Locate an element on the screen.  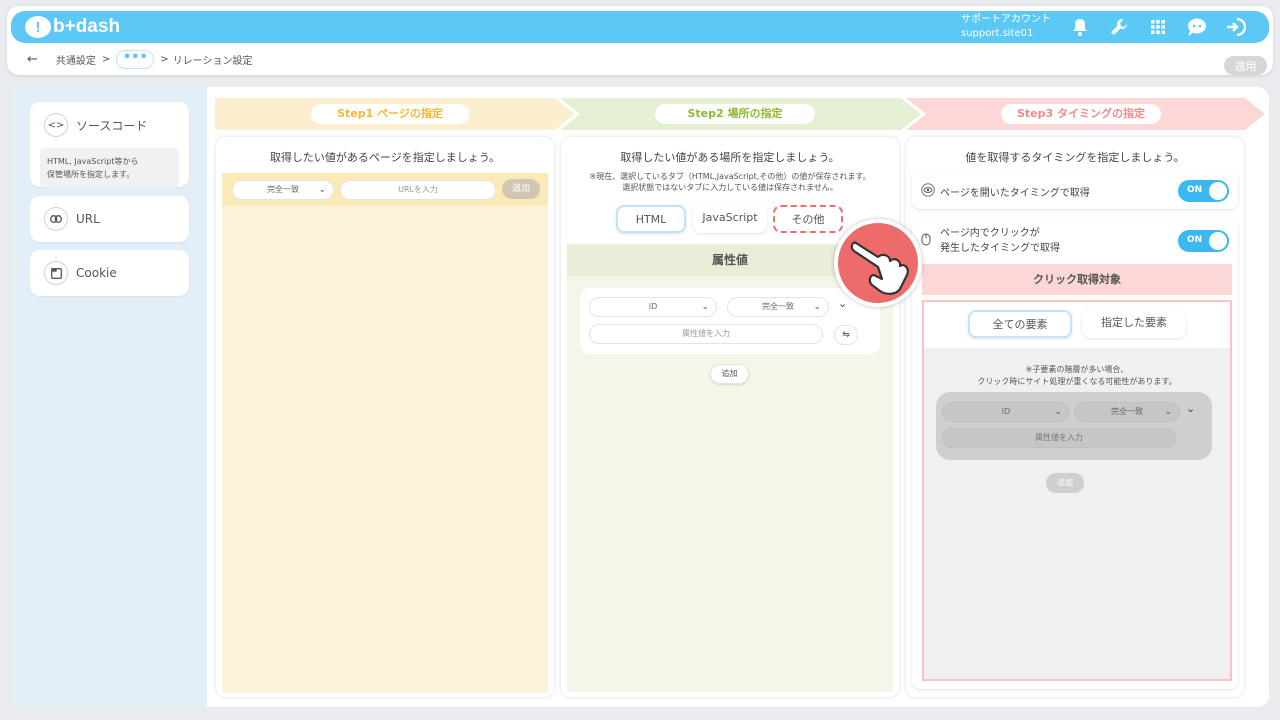
warning-line: クリック時にサイト処理が重くなる可能性があります。 is located at coordinates (1077, 381).